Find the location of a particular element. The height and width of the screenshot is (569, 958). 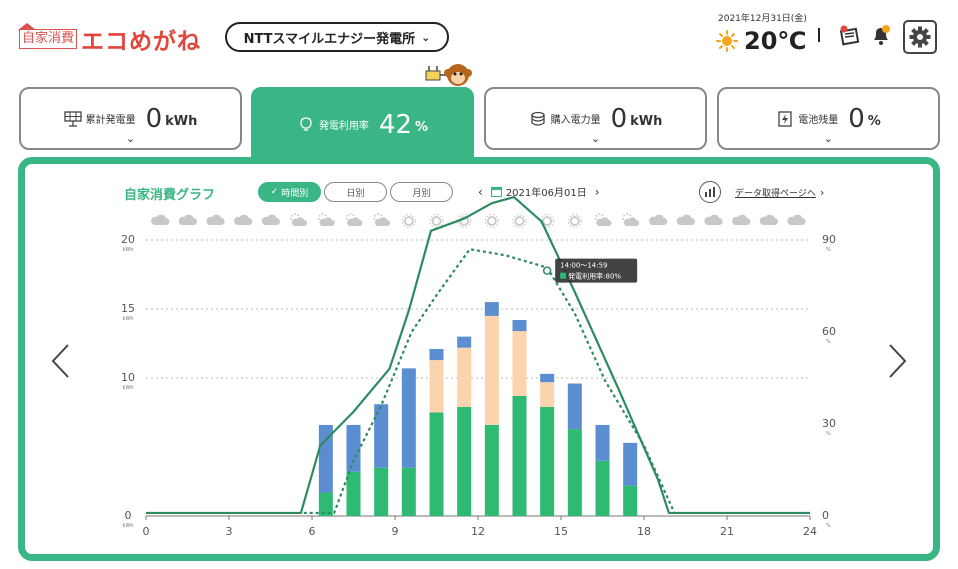

y-left-tick-label: 10 is located at coordinates (128, 377).